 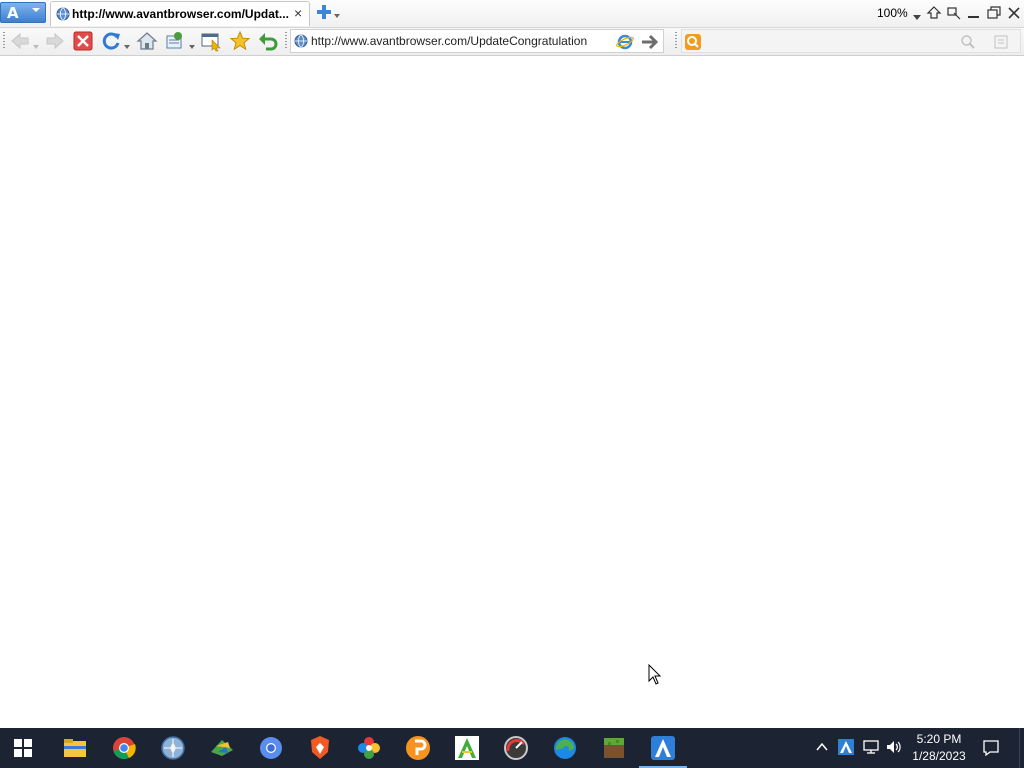 What do you see at coordinates (222, 748) in the screenshot?
I see `torch-browser-icon` at bounding box center [222, 748].